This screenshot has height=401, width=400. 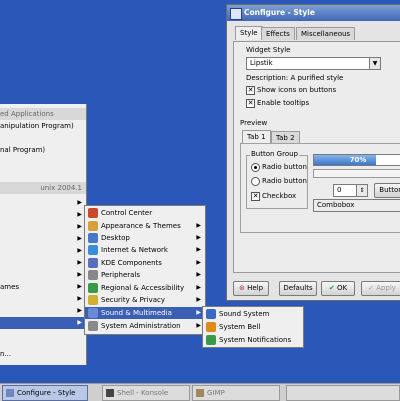 What do you see at coordinates (93, 263) in the screenshot?
I see `kde-components-icon` at bounding box center [93, 263].